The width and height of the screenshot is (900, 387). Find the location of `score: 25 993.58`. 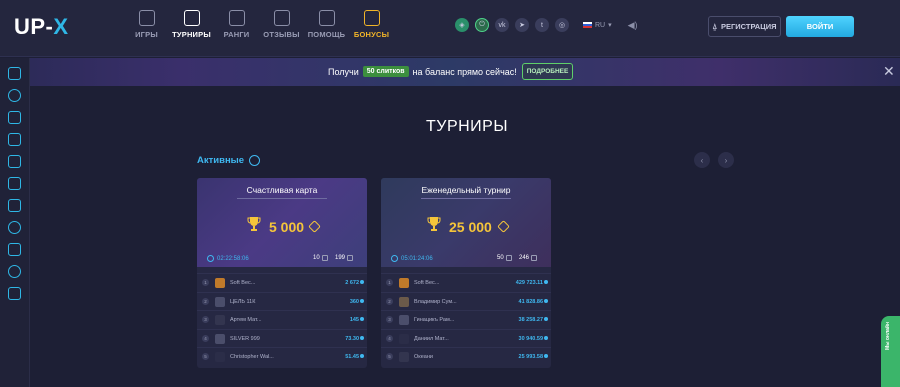

score: 25 993.58 is located at coordinates (530, 357).